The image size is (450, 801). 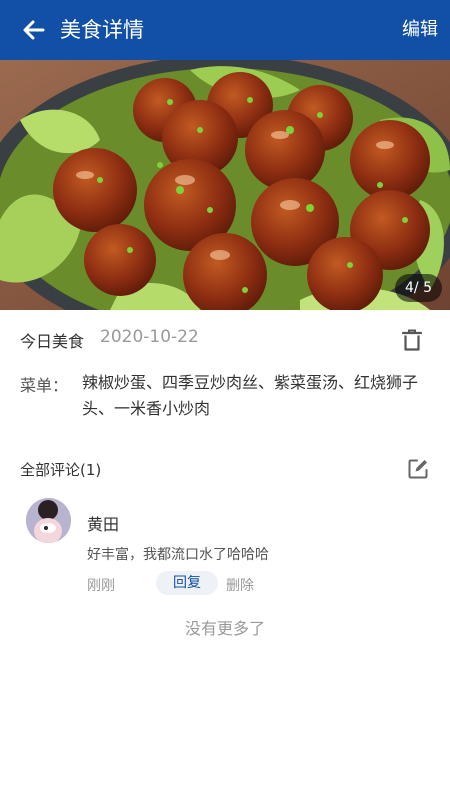 What do you see at coordinates (225, 340) in the screenshot?
I see `meal-meta: 今日美食 2020-10-22` at bounding box center [225, 340].